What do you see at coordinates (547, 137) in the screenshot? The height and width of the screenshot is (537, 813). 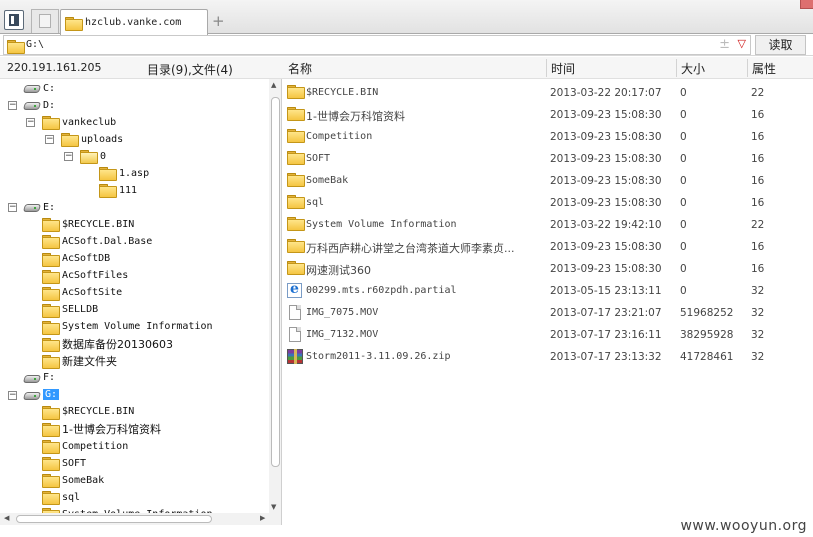 I see `file-row: Competition 2013-09-23 15:08:30 0 16` at bounding box center [547, 137].